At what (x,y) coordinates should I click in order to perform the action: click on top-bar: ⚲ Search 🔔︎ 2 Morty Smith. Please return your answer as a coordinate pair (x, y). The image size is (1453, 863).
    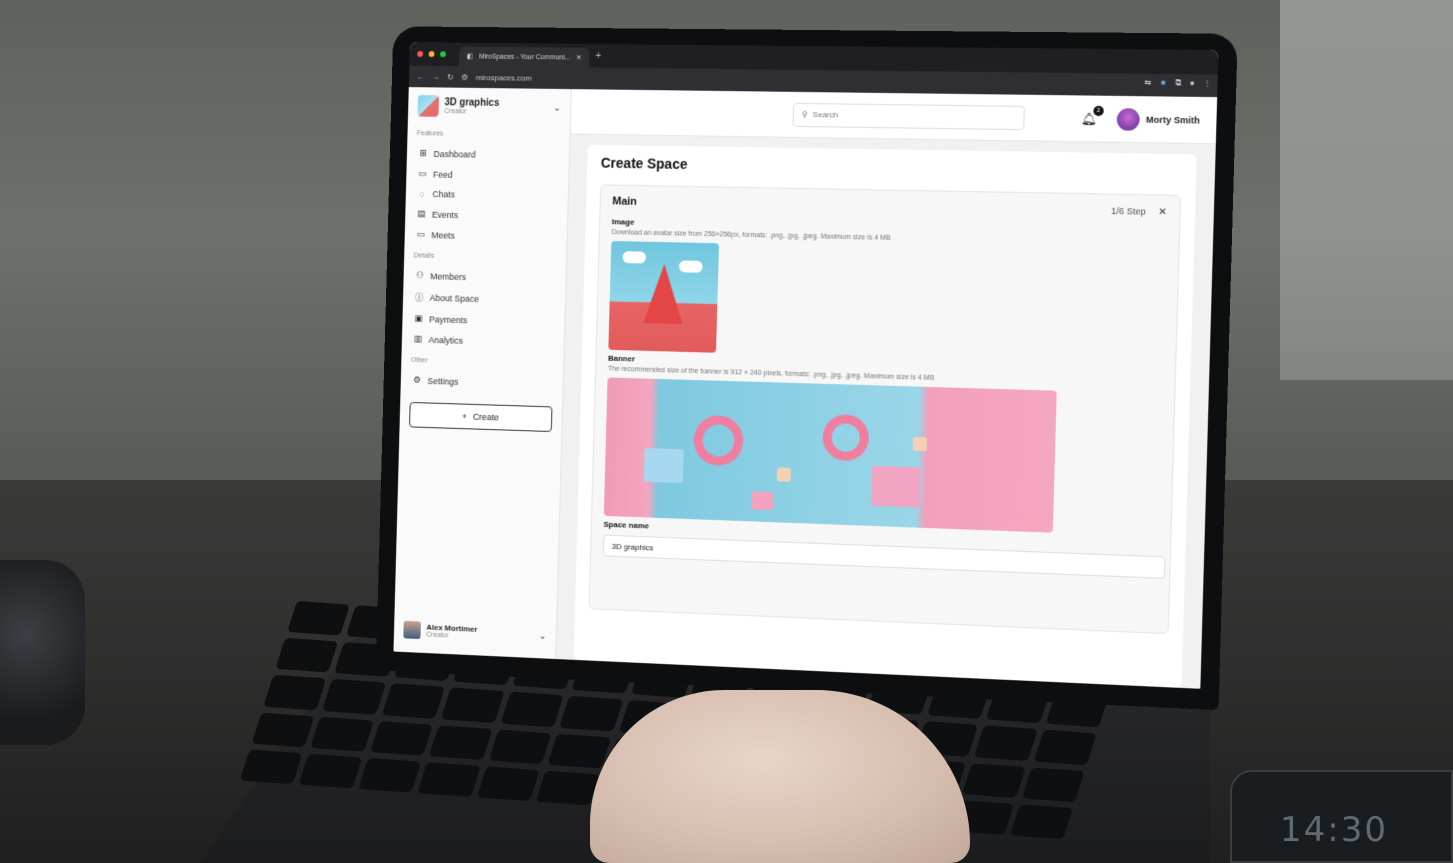
    Looking at the image, I should click on (894, 117).